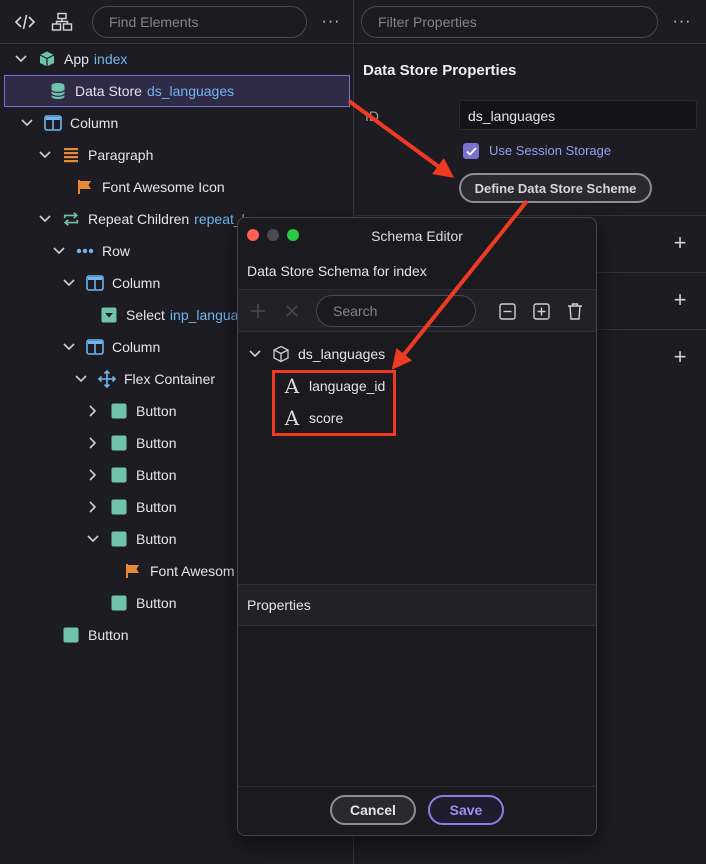 The width and height of the screenshot is (706, 864). What do you see at coordinates (466, 810) in the screenshot?
I see `save-button: Save` at bounding box center [466, 810].